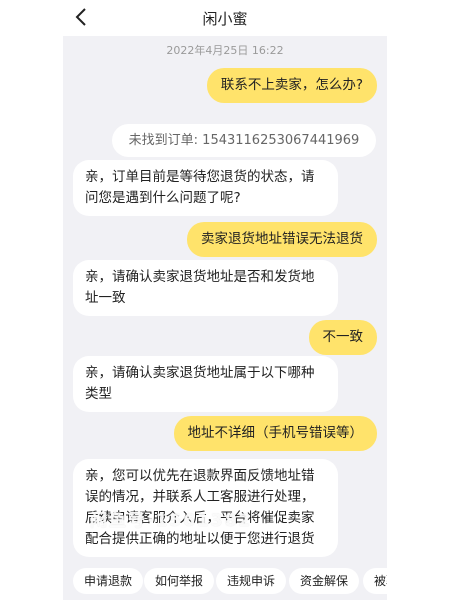  Describe the element at coordinates (244, 140) in the screenshot. I see `system-note: 未找到订单: 1543116253067441969` at that location.